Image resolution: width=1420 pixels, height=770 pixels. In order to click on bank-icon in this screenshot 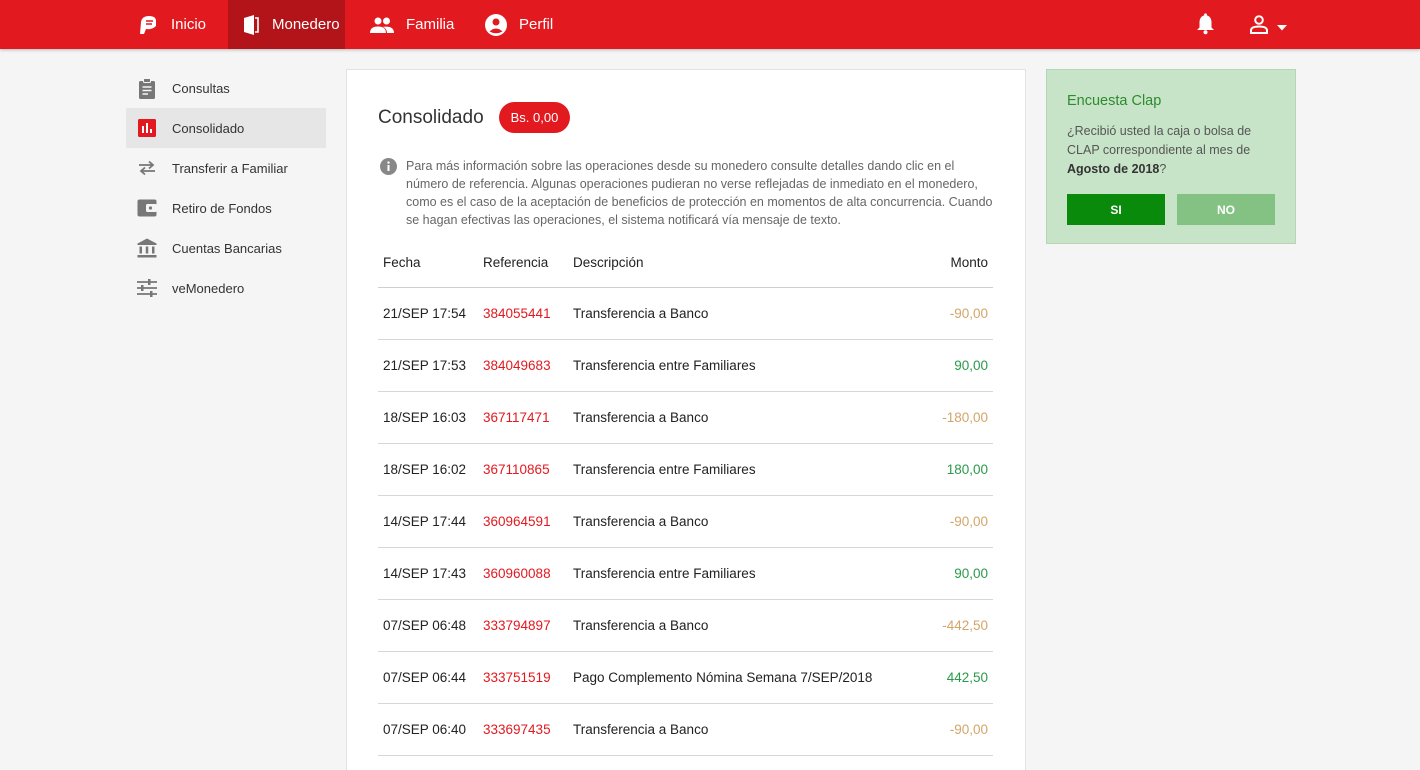, I will do `click(147, 248)`.